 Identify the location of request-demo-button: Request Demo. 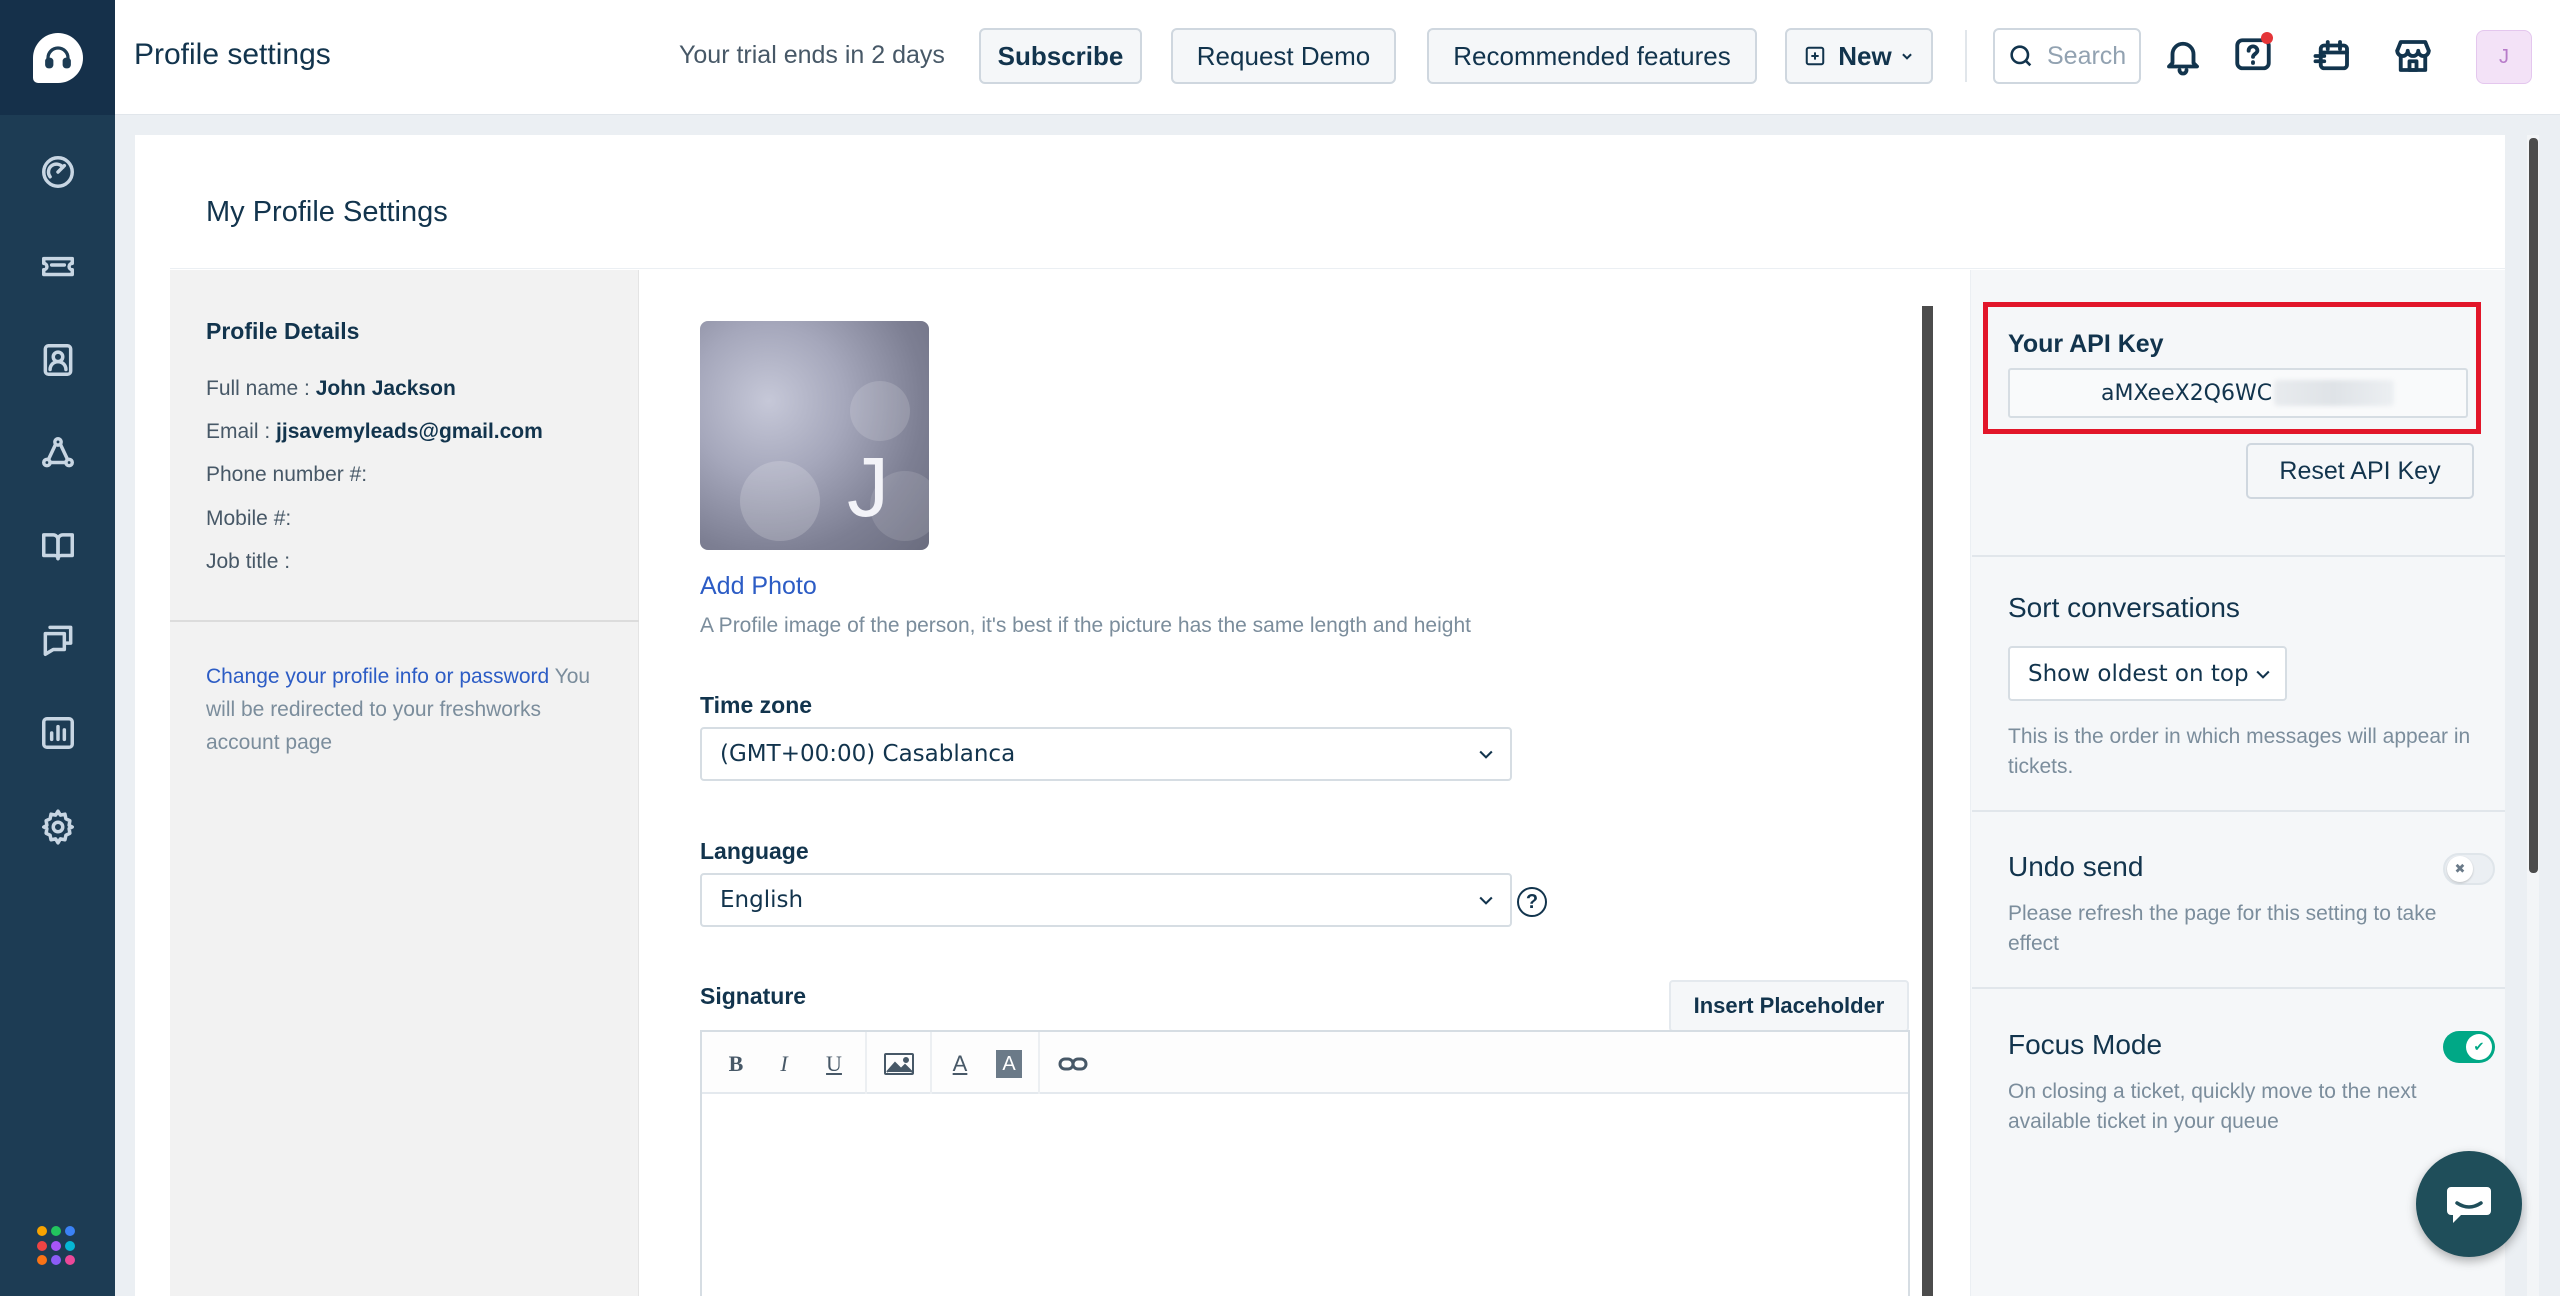
(1283, 56).